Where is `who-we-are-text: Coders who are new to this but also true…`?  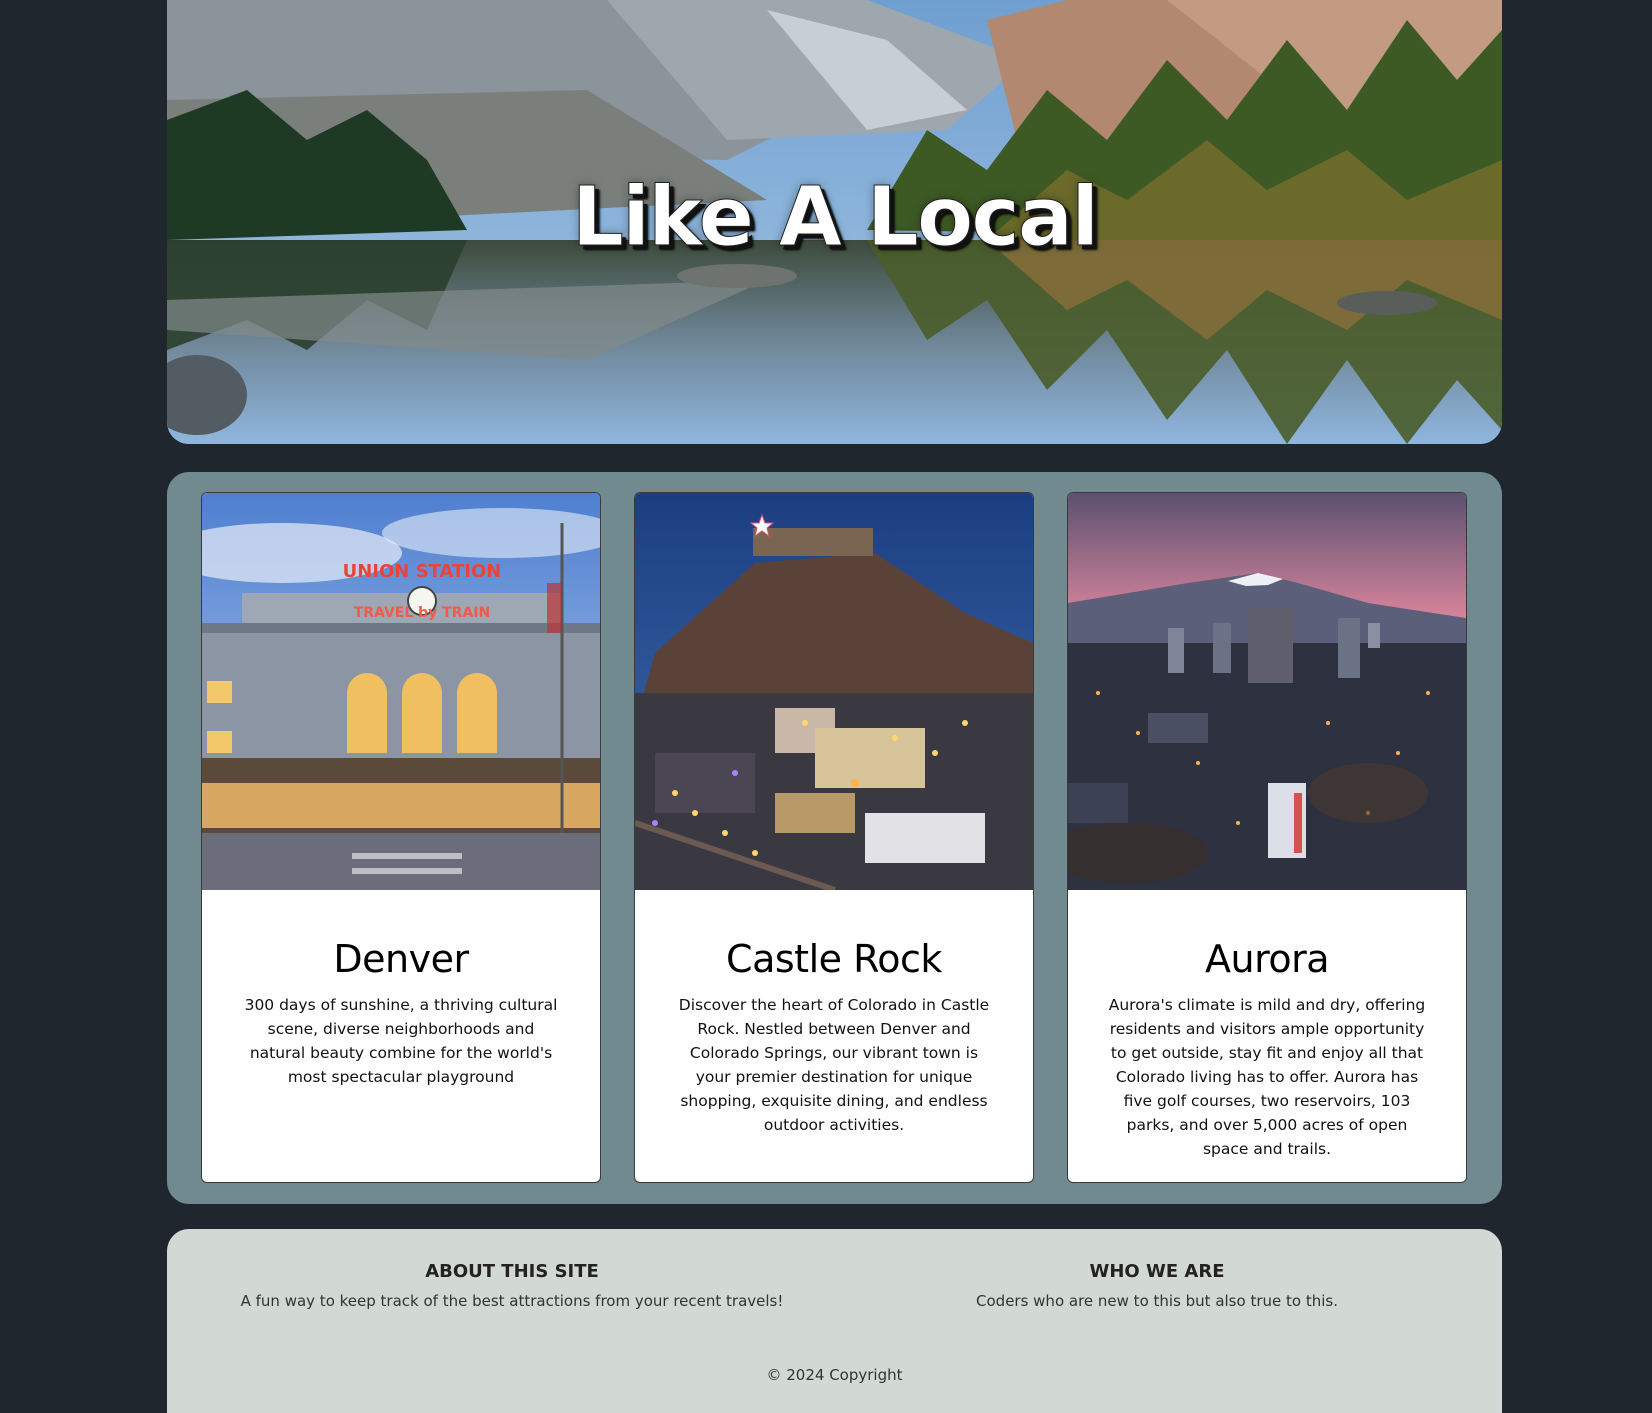
who-we-are-text: Coders who are new to this but also true… is located at coordinates (1157, 1301).